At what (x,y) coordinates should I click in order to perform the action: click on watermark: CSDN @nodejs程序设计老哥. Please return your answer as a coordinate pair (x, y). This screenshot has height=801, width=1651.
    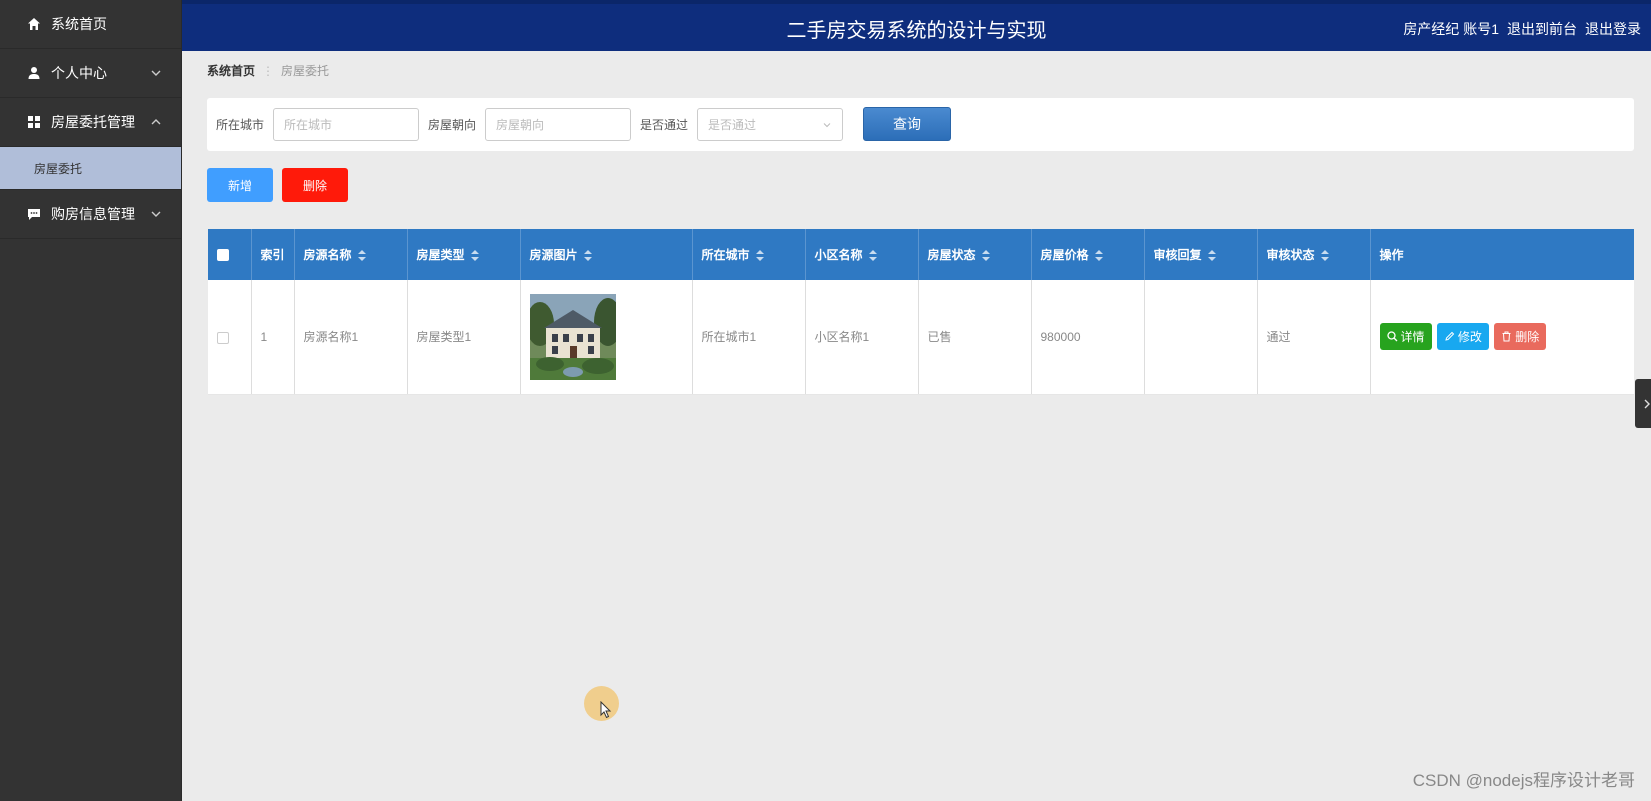
    Looking at the image, I should click on (1523, 780).